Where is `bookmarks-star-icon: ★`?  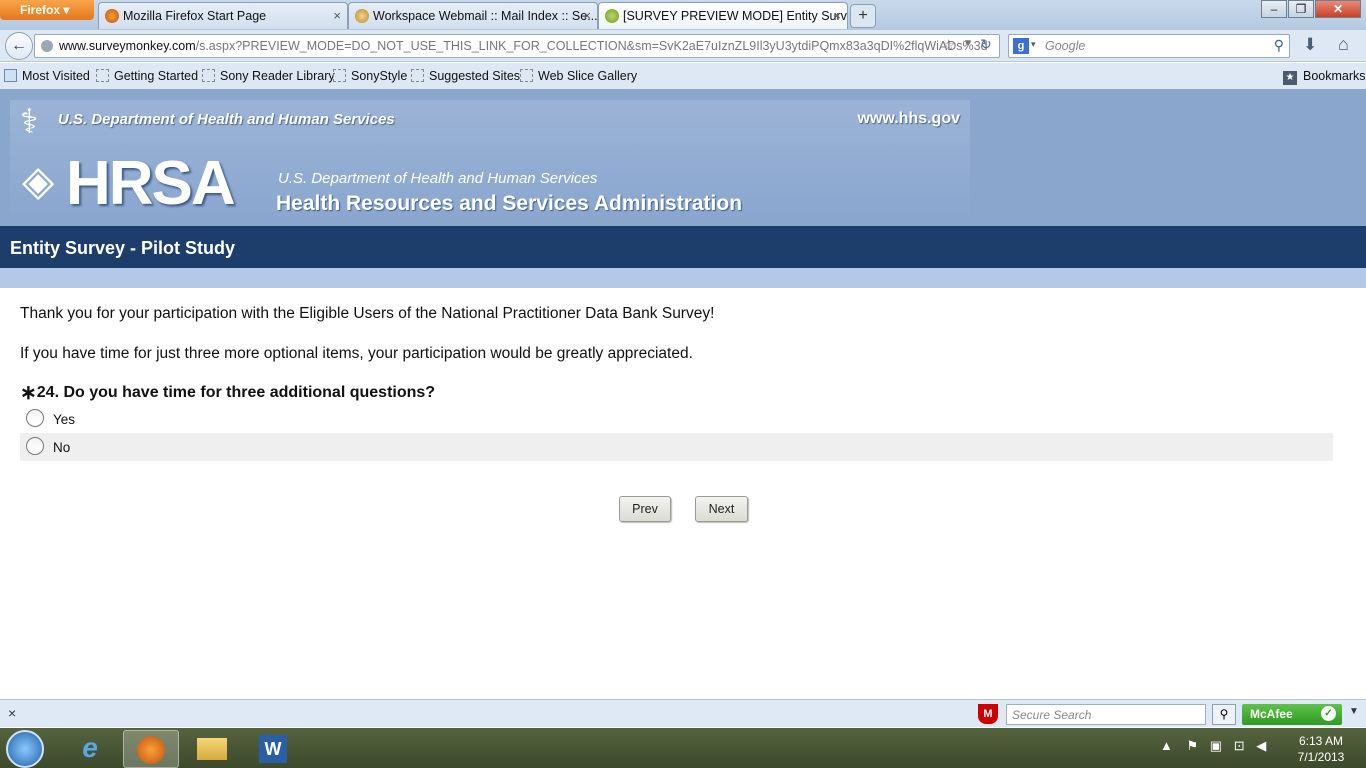
bookmarks-star-icon: ★ is located at coordinates (1290, 78).